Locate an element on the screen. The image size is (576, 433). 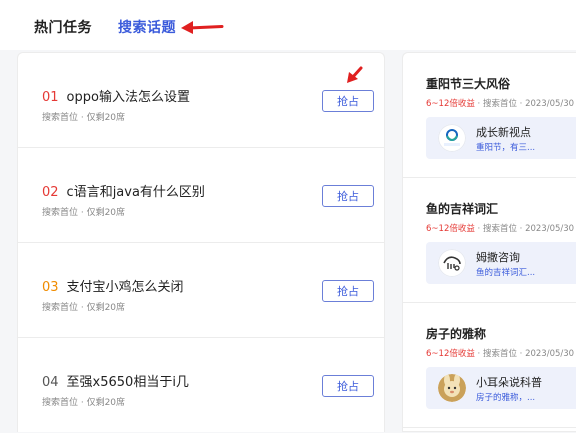
task-item: 03 支付宝小鸡怎么关闭 搜索首位 · 仅剩20席 抢占 is located at coordinates (201, 290).